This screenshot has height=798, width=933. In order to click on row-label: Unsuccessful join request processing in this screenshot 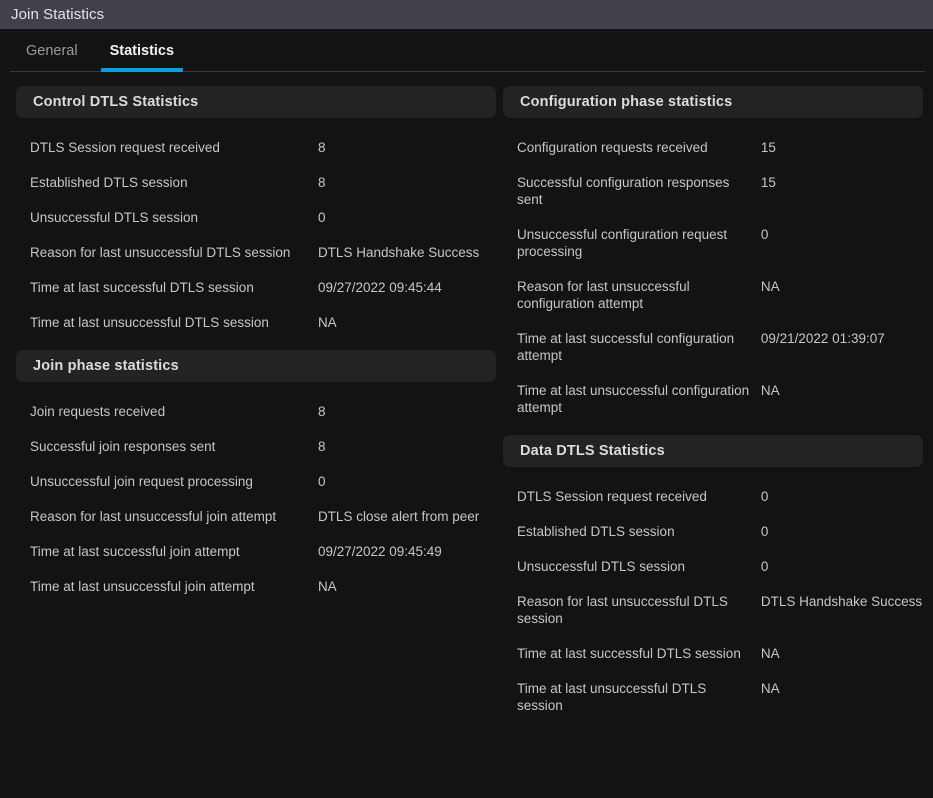, I will do `click(141, 481)`.